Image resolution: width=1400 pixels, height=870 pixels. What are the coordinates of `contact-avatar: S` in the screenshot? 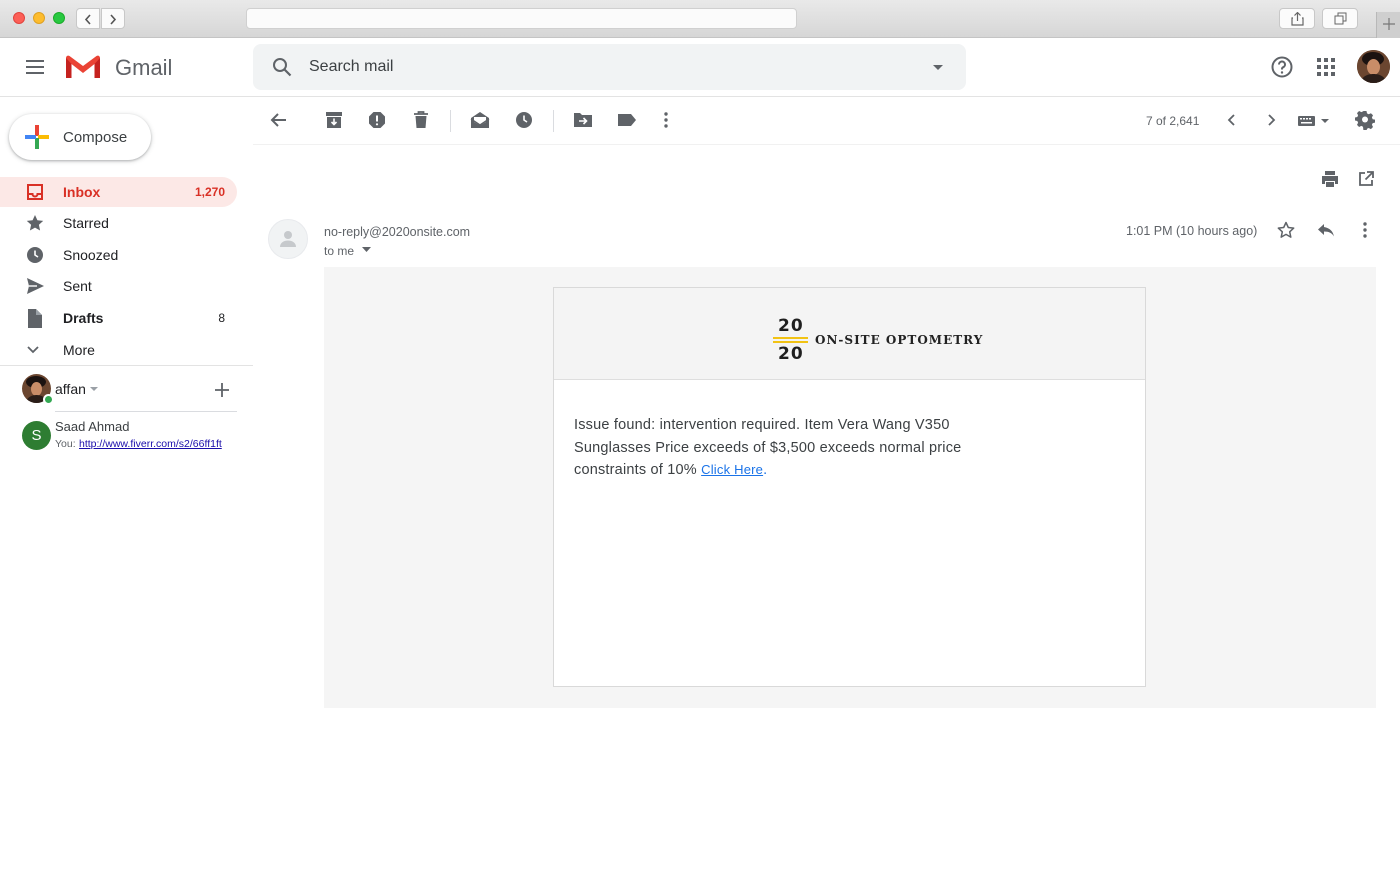 It's located at (36, 435).